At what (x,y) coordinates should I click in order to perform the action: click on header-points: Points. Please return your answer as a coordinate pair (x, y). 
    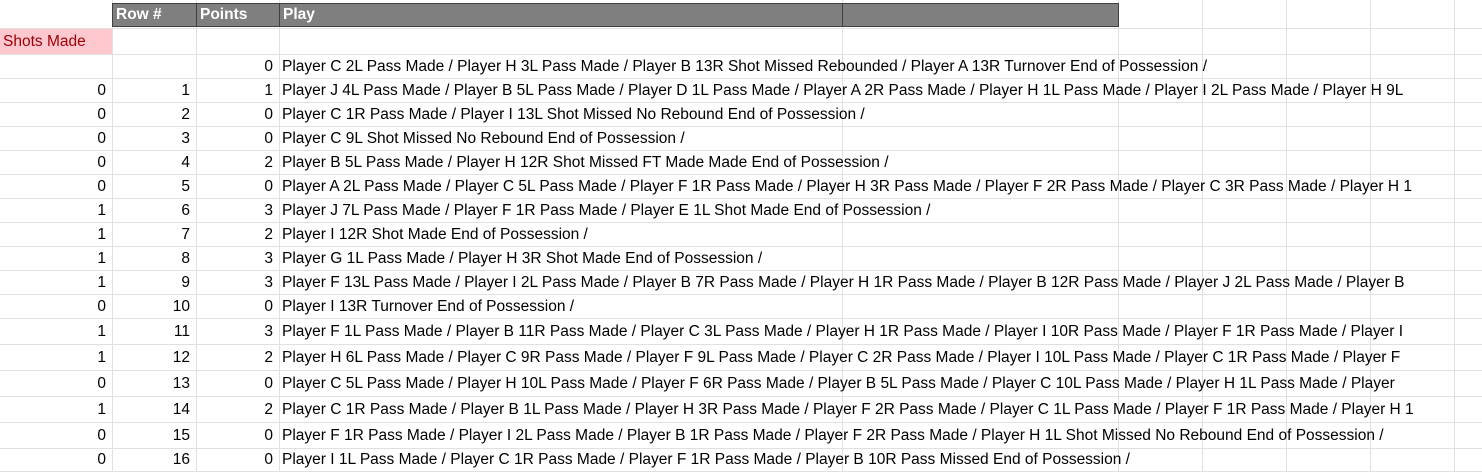
    Looking at the image, I should click on (238, 15).